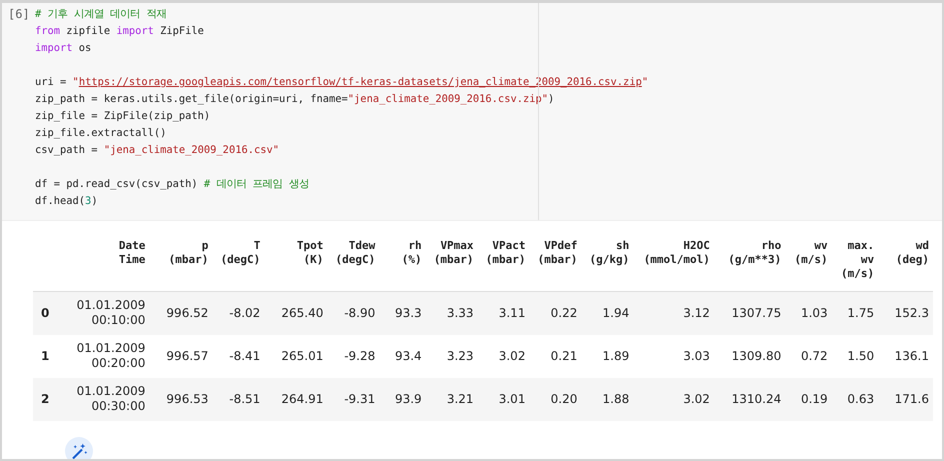 This screenshot has width=944, height=461. I want to click on magic-wand-button, so click(79, 447).